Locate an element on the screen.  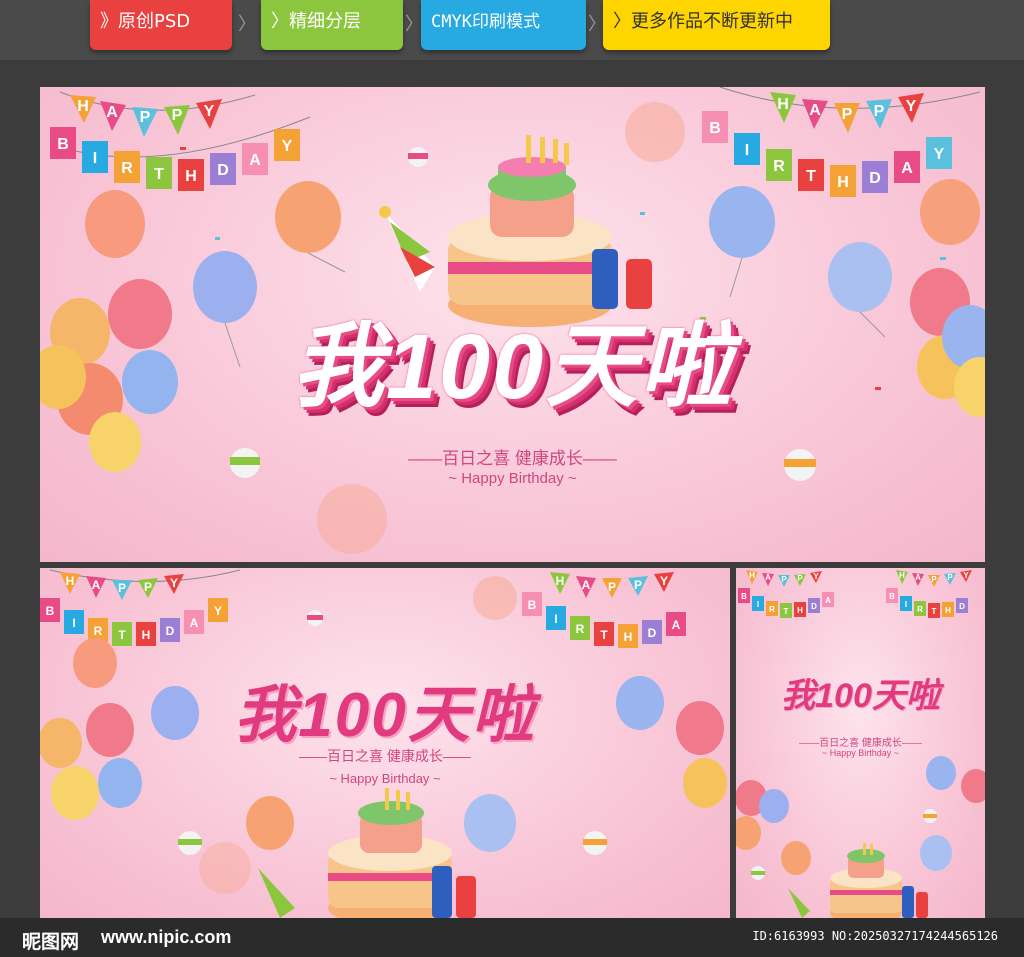
tag-fine-layers: 〉精细分层 is located at coordinates (332, 25).